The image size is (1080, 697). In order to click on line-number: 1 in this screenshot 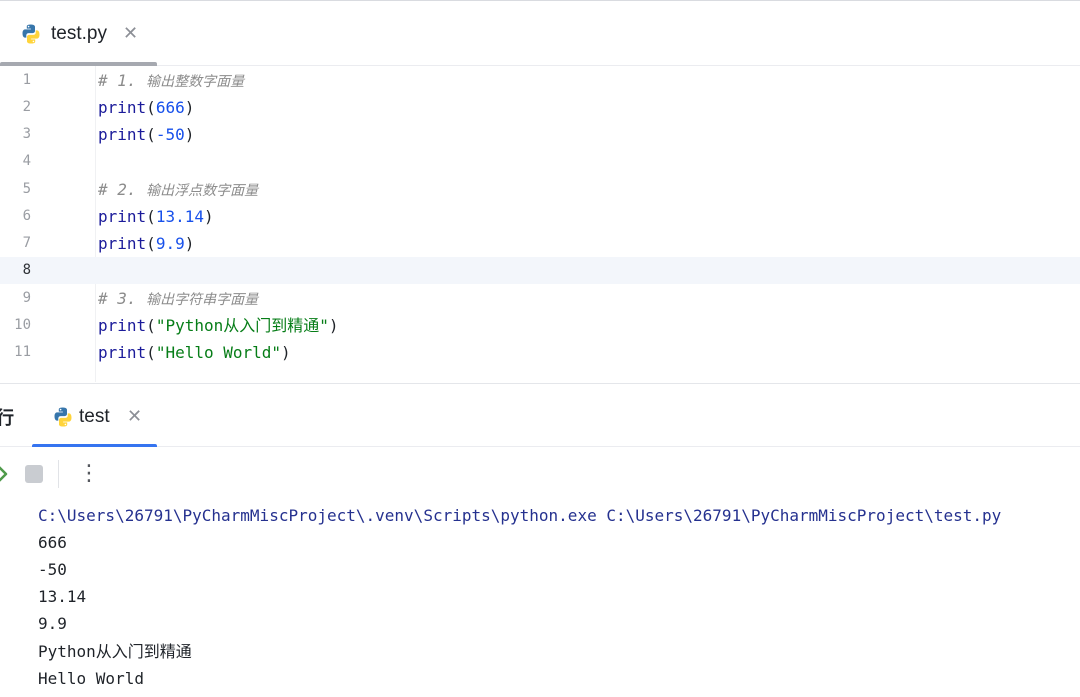, I will do `click(26, 80)`.